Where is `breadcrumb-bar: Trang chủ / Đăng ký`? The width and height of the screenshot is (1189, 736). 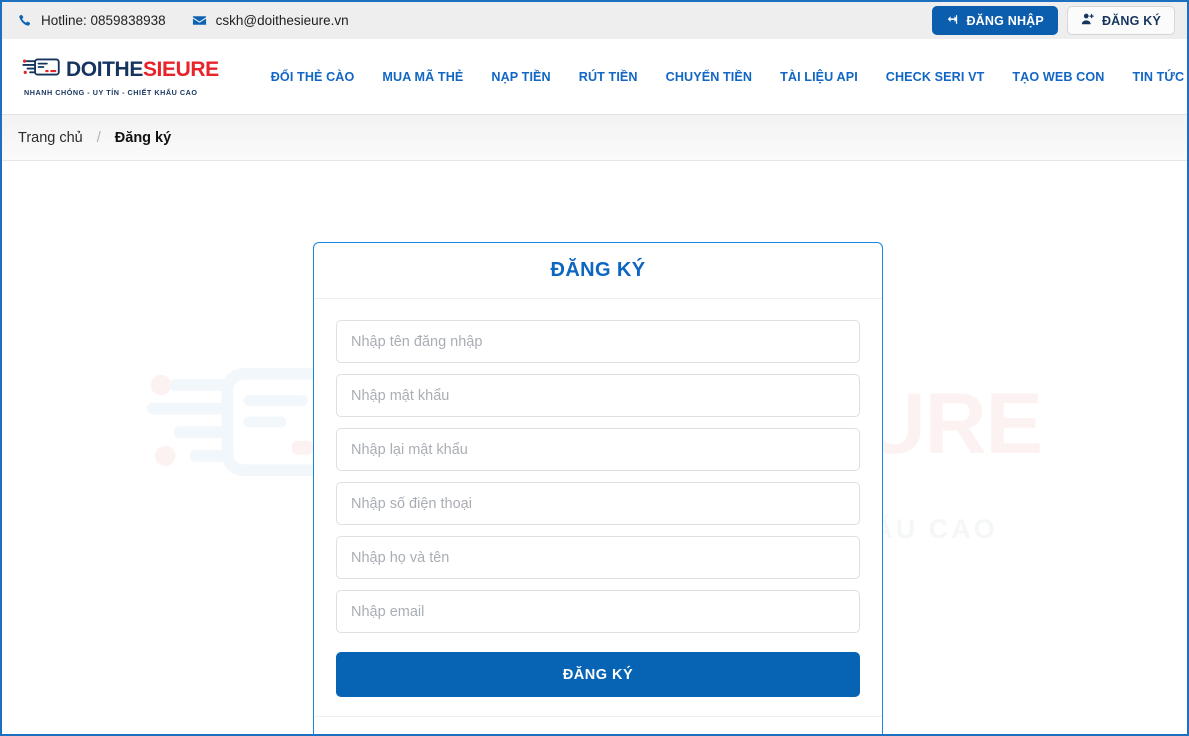 breadcrumb-bar: Trang chủ / Đăng ký is located at coordinates (594, 138).